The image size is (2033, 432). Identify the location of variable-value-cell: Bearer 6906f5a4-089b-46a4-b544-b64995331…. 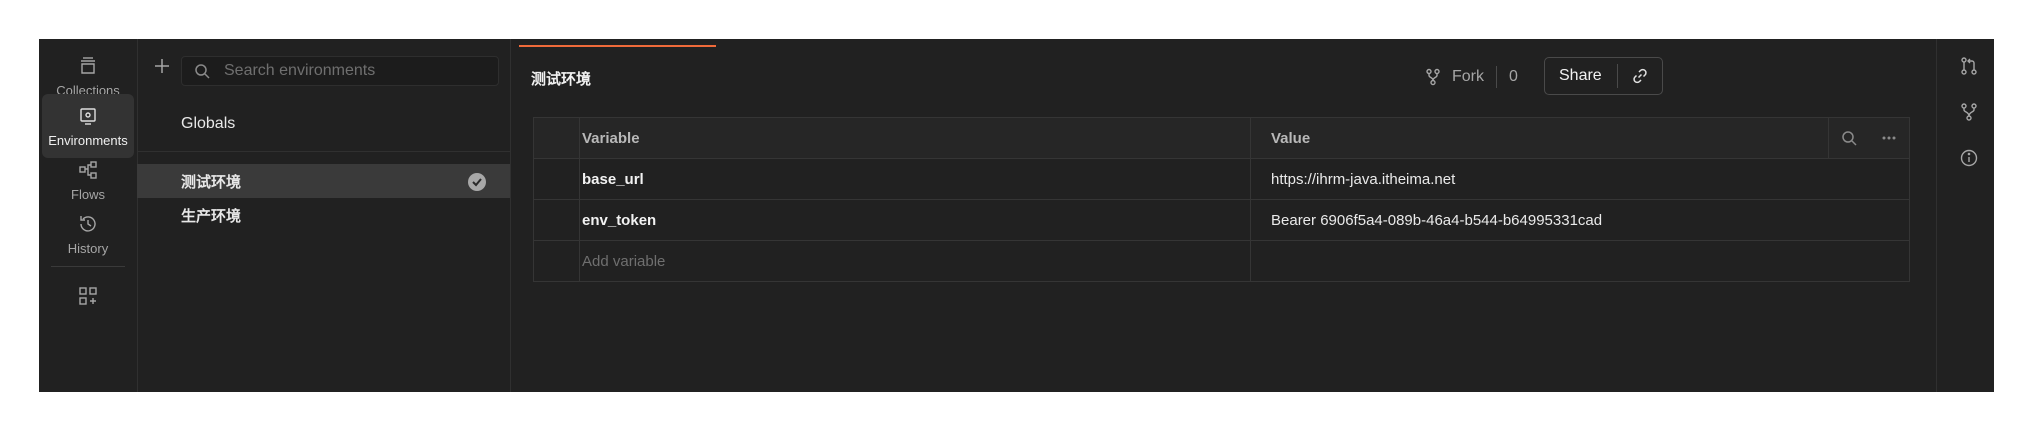
(1580, 220).